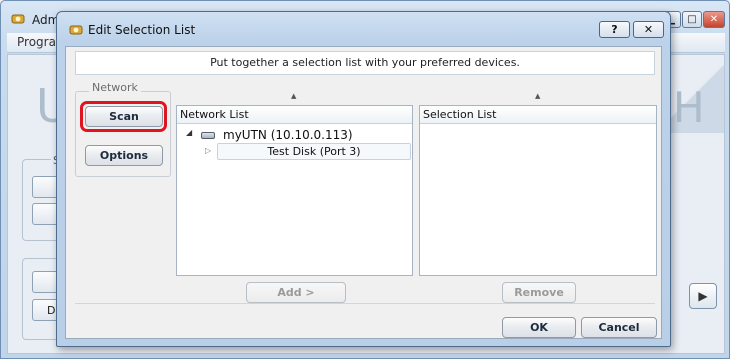  What do you see at coordinates (294, 96) in the screenshot?
I see `network-list-sort-icon: ▲` at bounding box center [294, 96].